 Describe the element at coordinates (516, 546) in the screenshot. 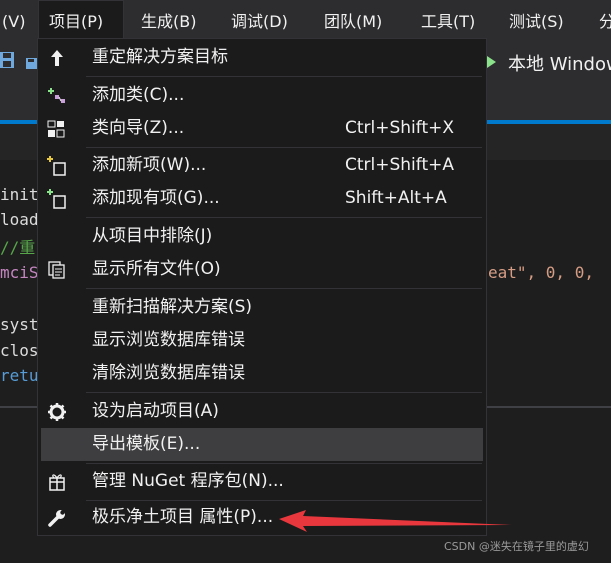

I see `watermark-text: CSDN @迷失在镜子里的虚幻` at that location.